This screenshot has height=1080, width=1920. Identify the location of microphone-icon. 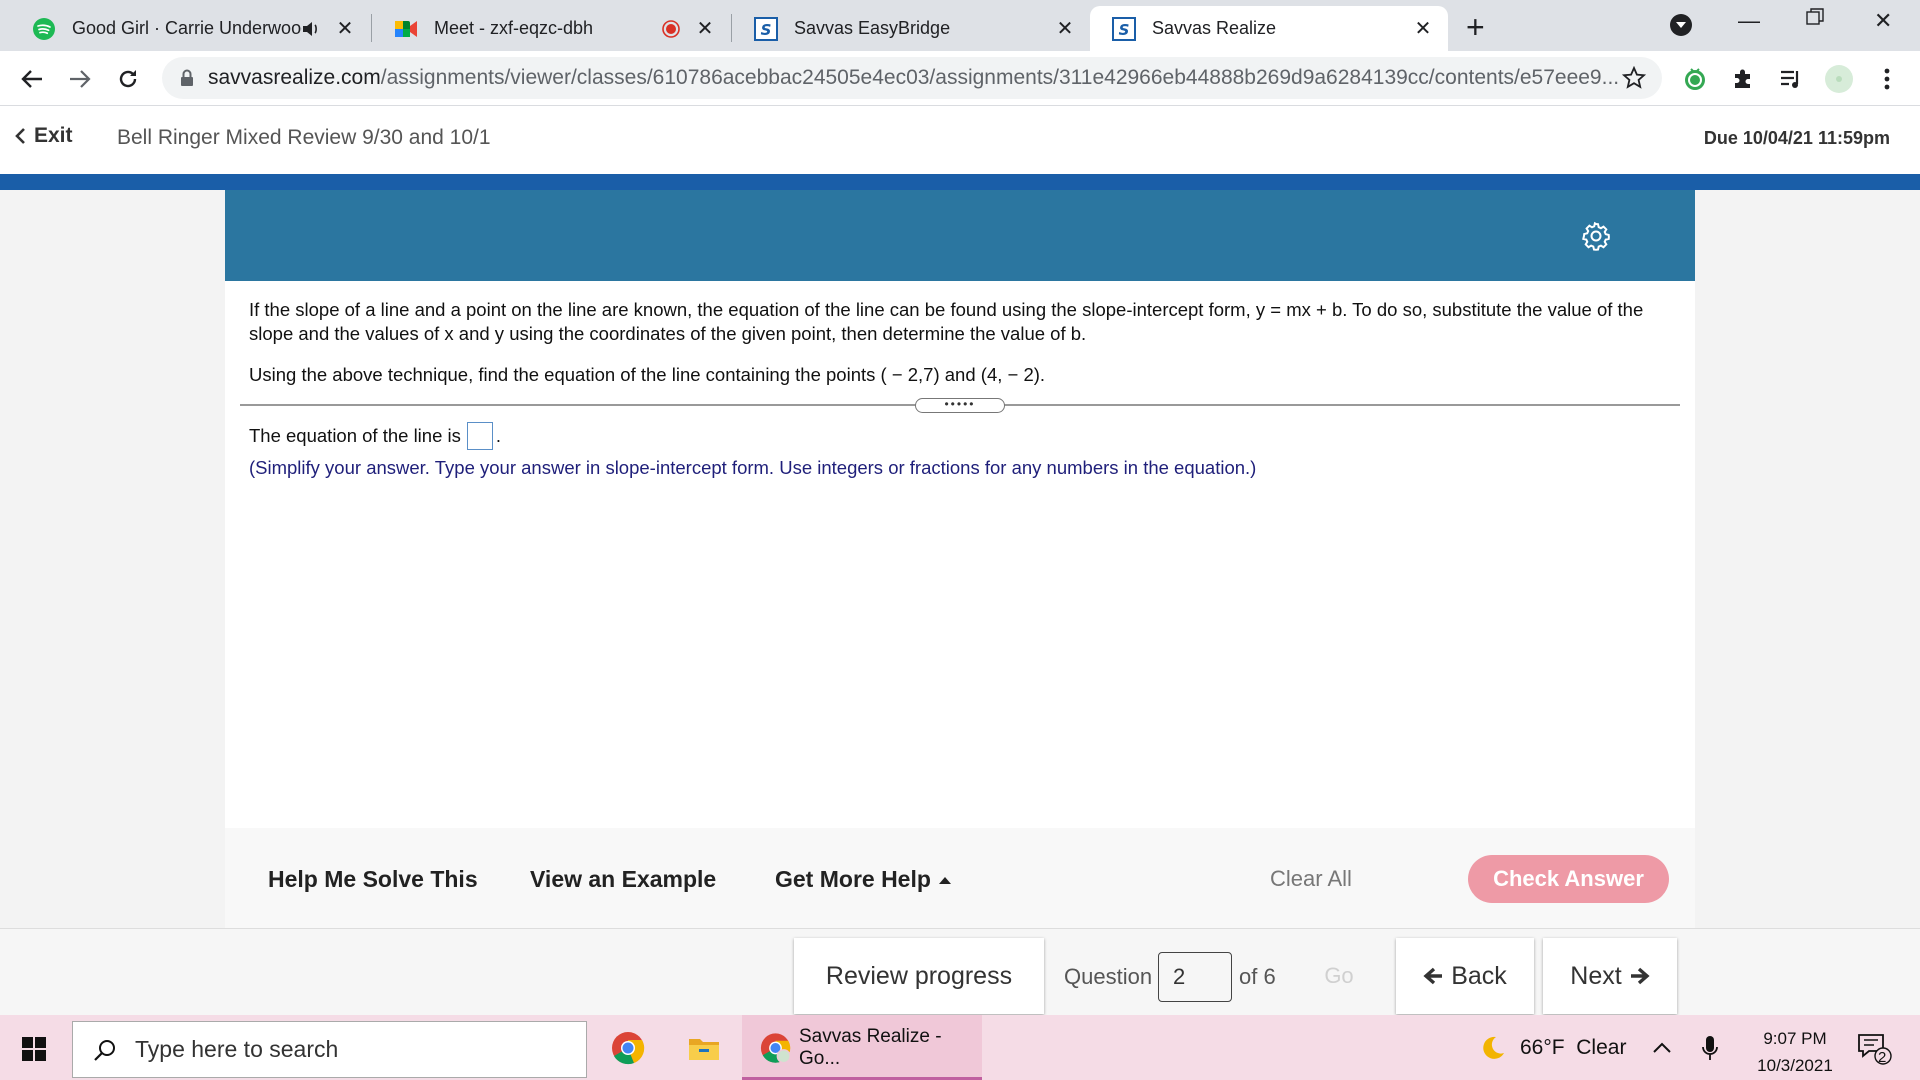
(1710, 1047).